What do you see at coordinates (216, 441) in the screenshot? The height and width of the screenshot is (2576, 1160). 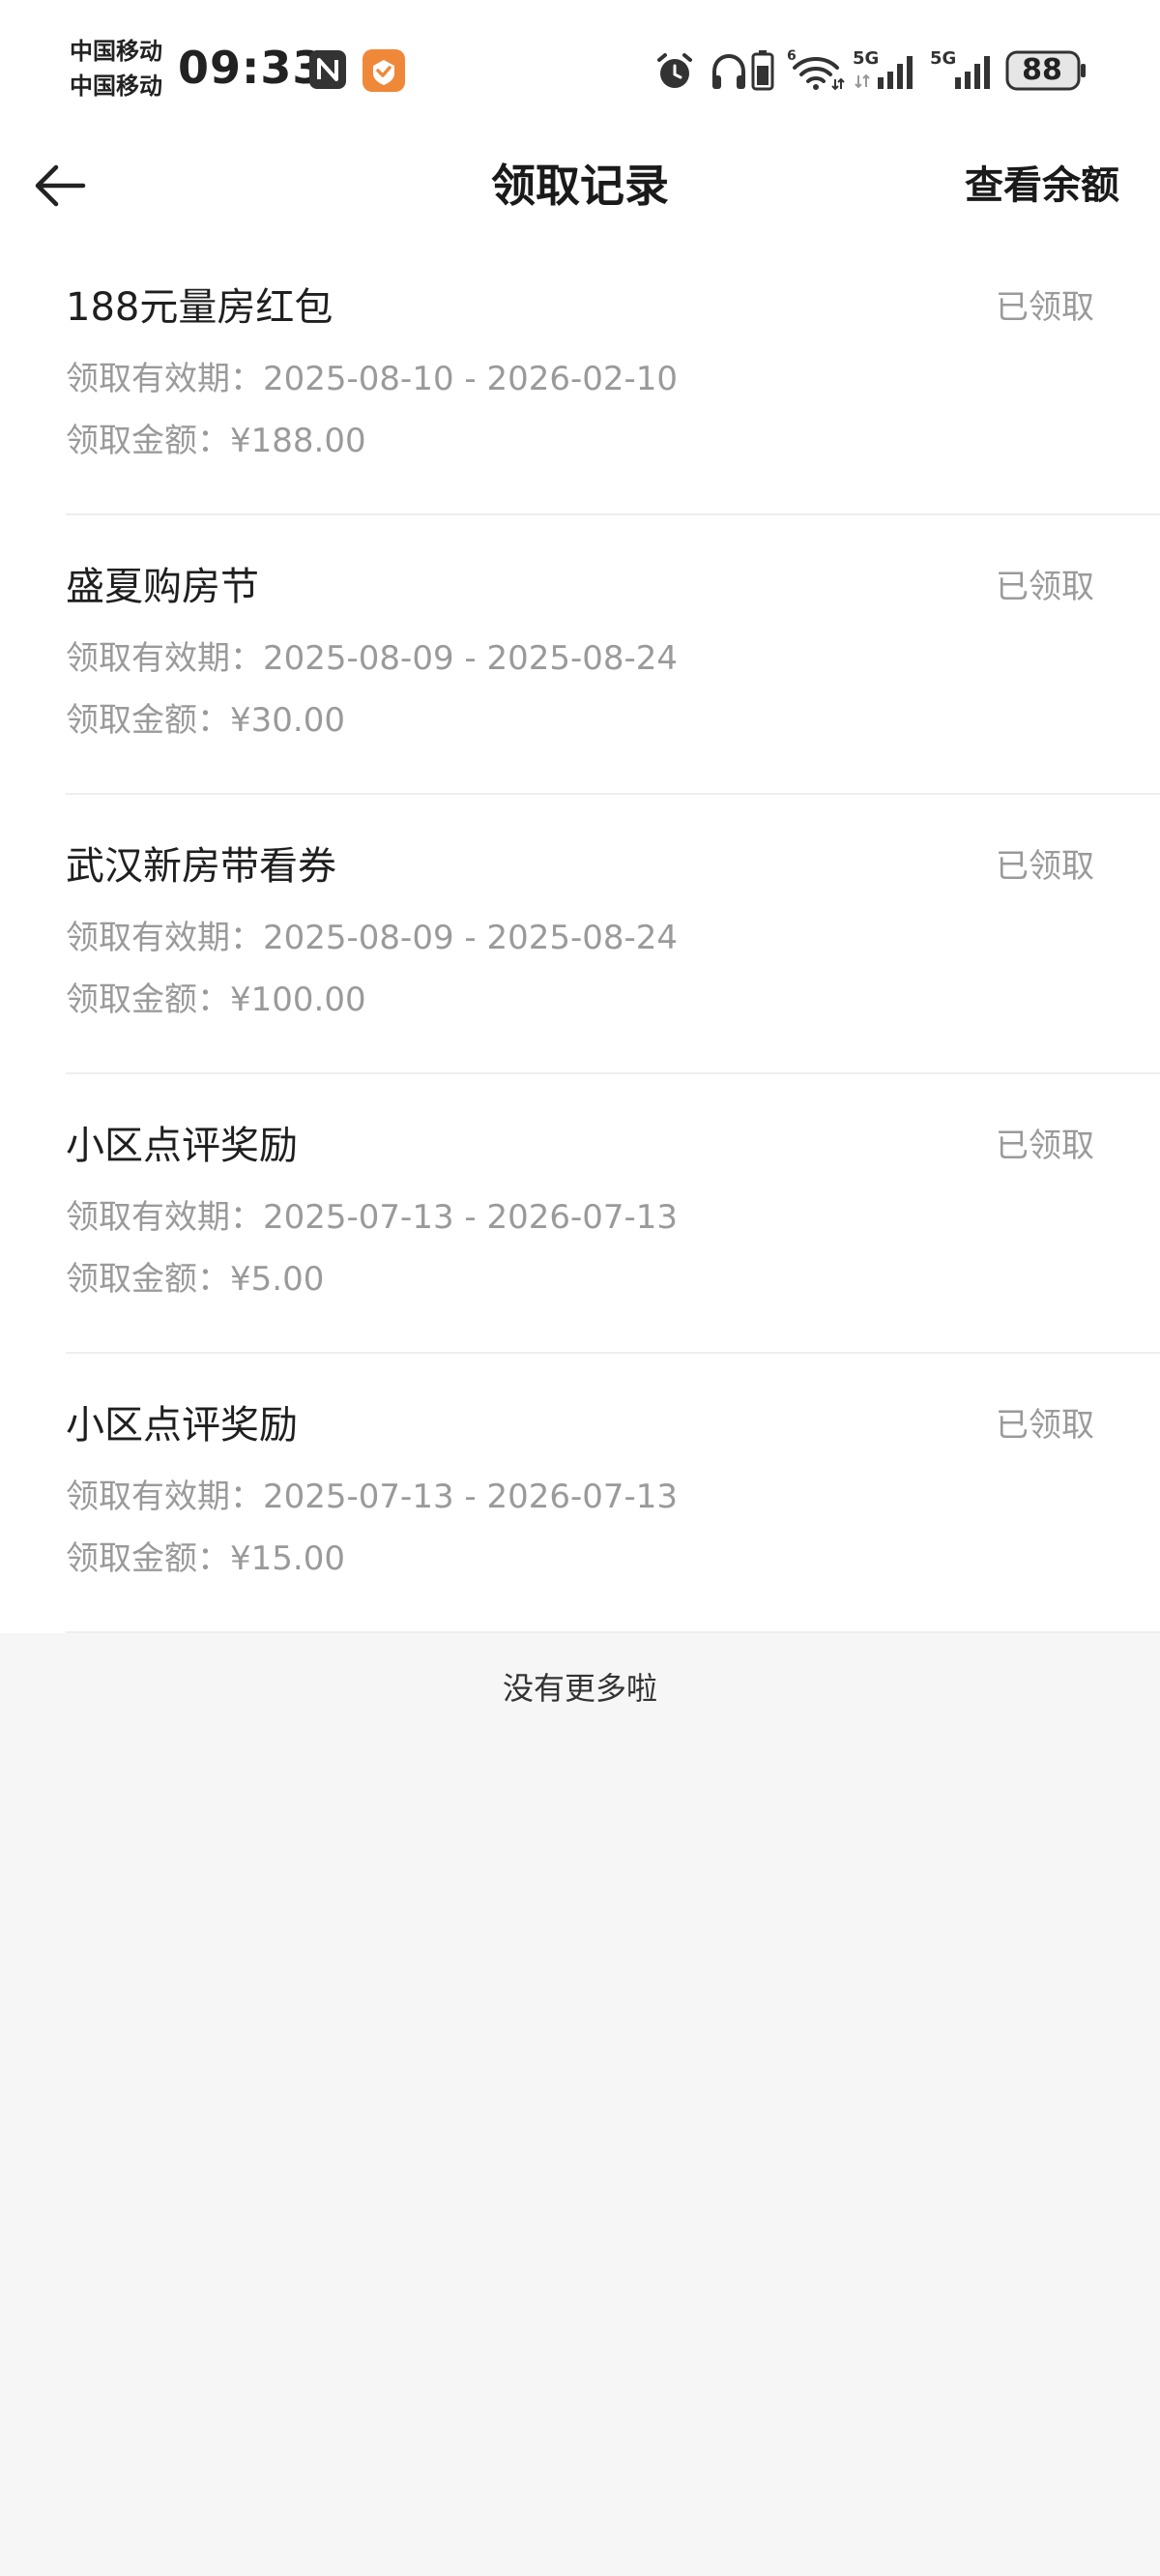 I see `record-amount: 领取金额：¥188.00` at bounding box center [216, 441].